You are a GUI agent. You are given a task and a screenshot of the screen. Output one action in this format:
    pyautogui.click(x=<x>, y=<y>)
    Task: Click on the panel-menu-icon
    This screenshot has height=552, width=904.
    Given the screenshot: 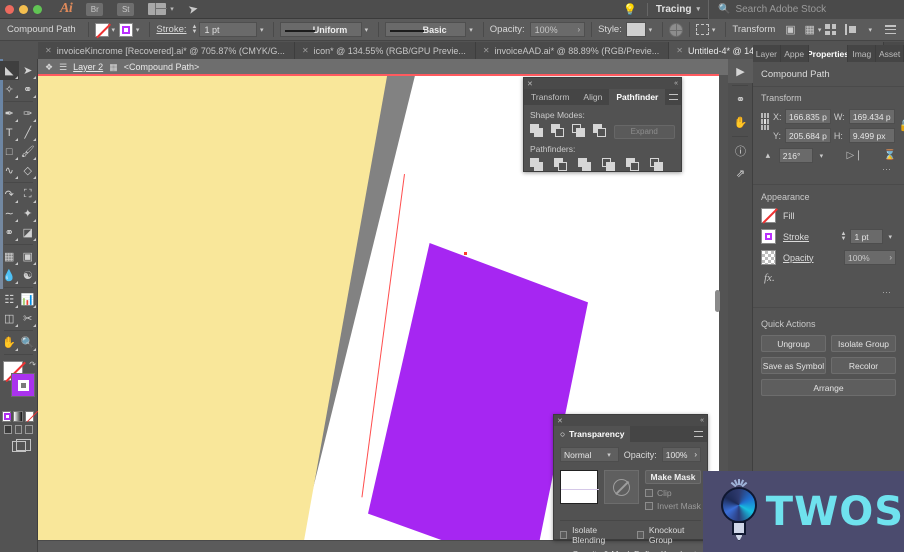 What is the action you would take?
    pyautogui.click(x=890, y=29)
    